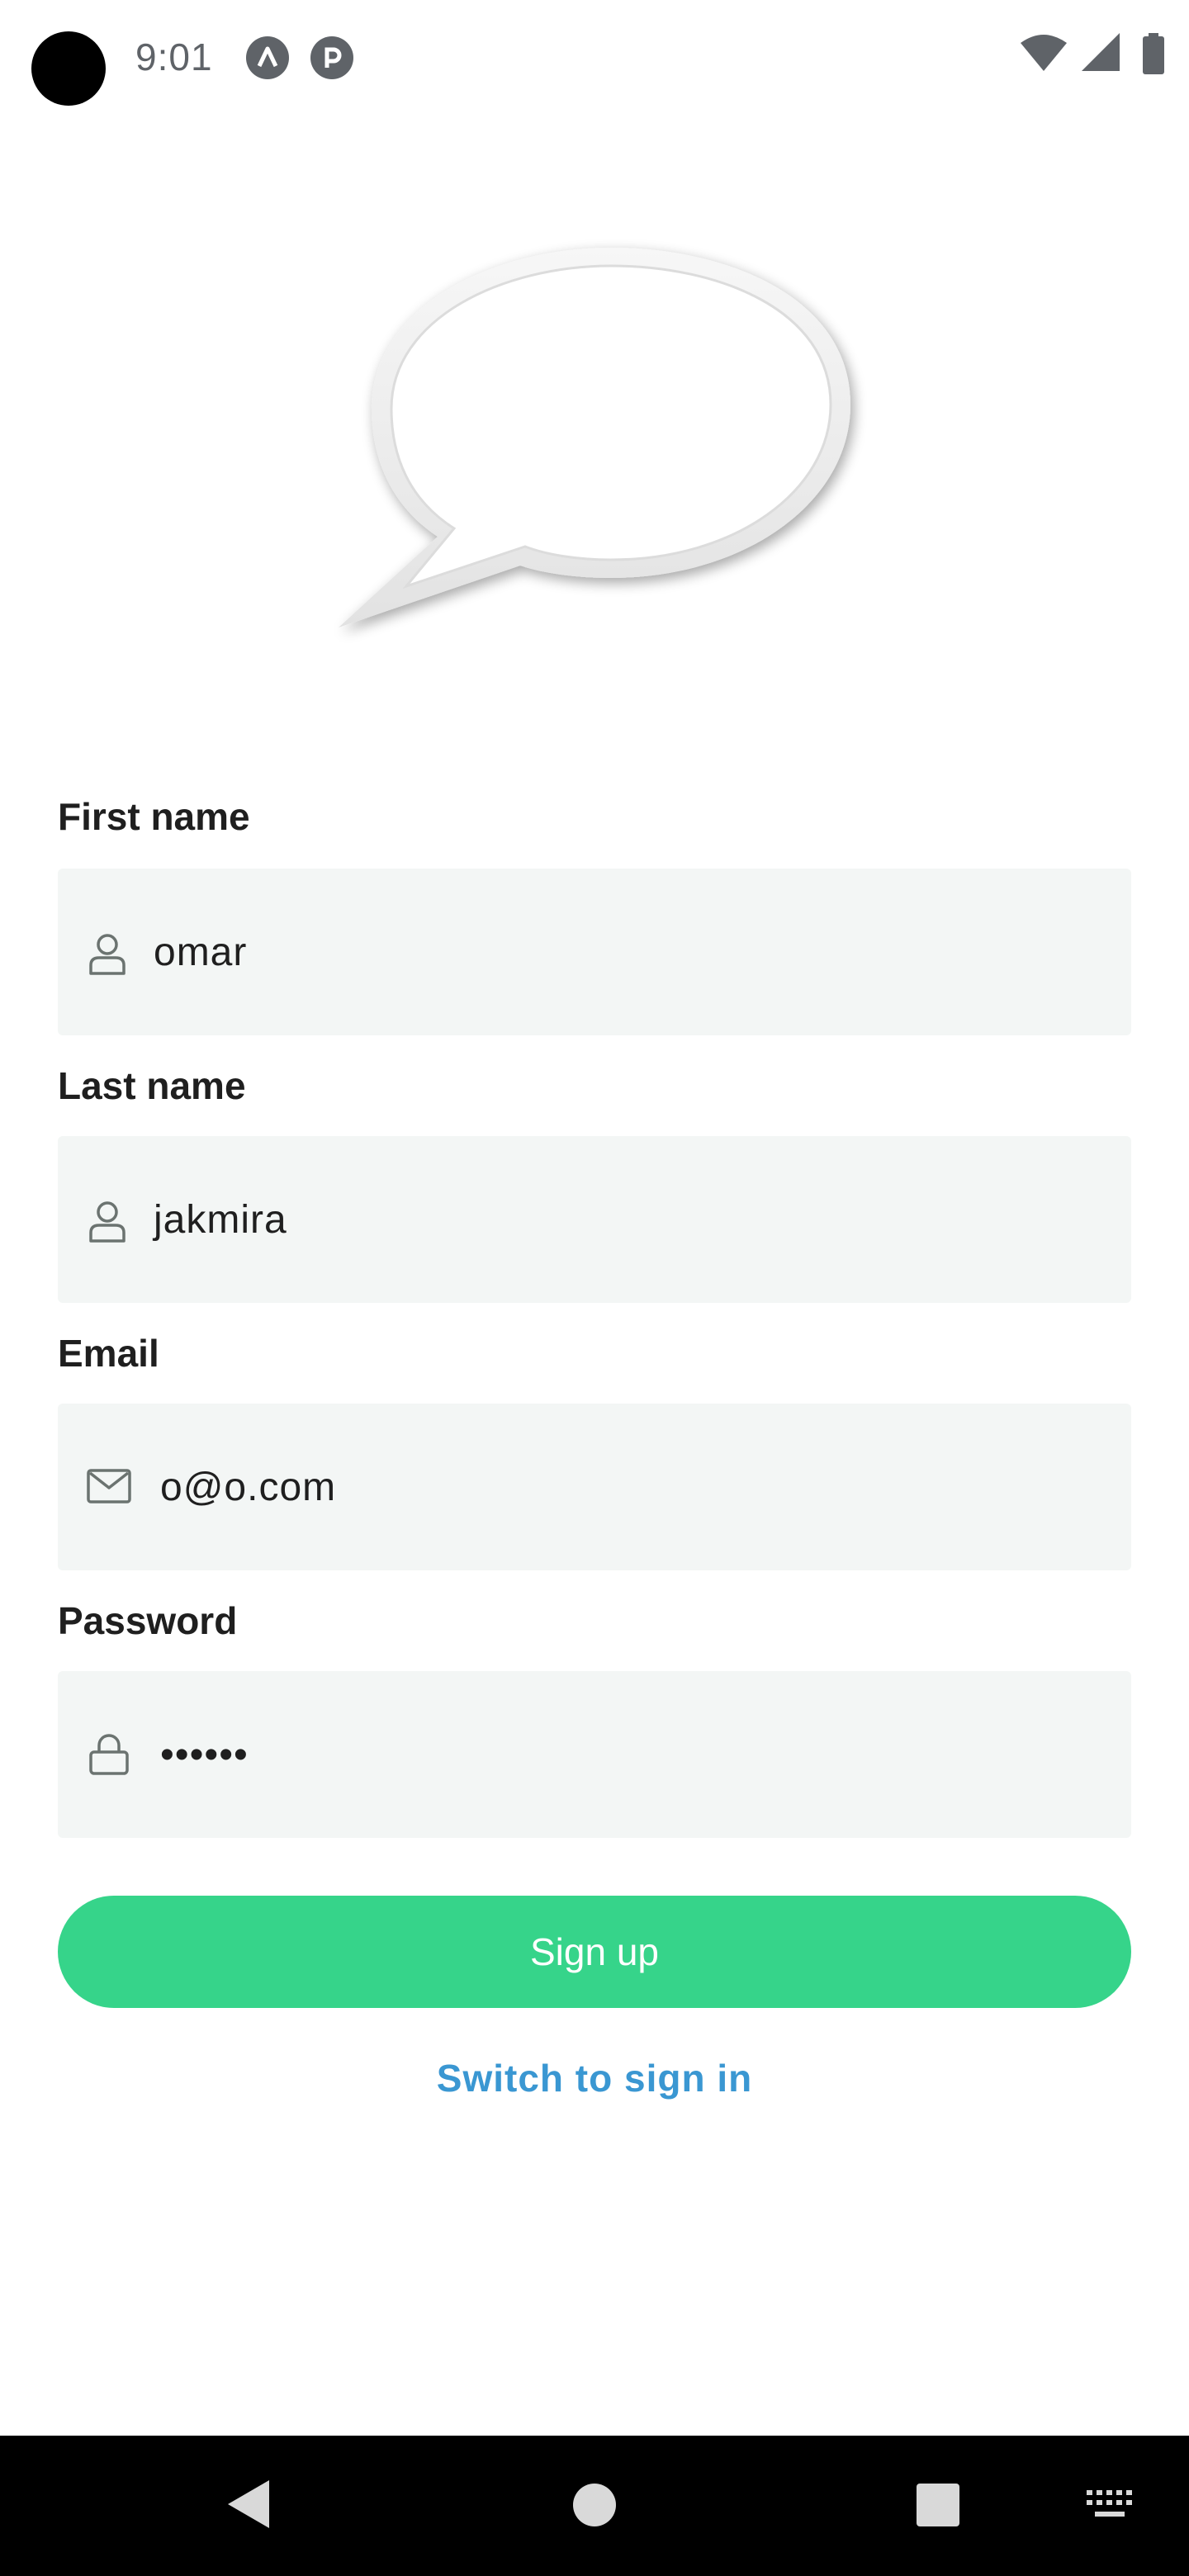  Describe the element at coordinates (598, 437) in the screenshot. I see `app-logo` at that location.